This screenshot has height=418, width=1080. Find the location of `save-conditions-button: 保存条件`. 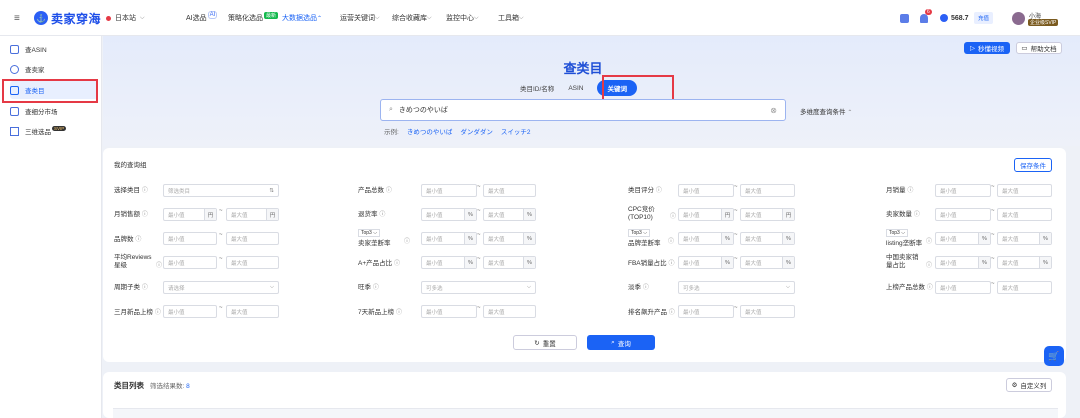

save-conditions-button: 保存条件 is located at coordinates (1033, 165).